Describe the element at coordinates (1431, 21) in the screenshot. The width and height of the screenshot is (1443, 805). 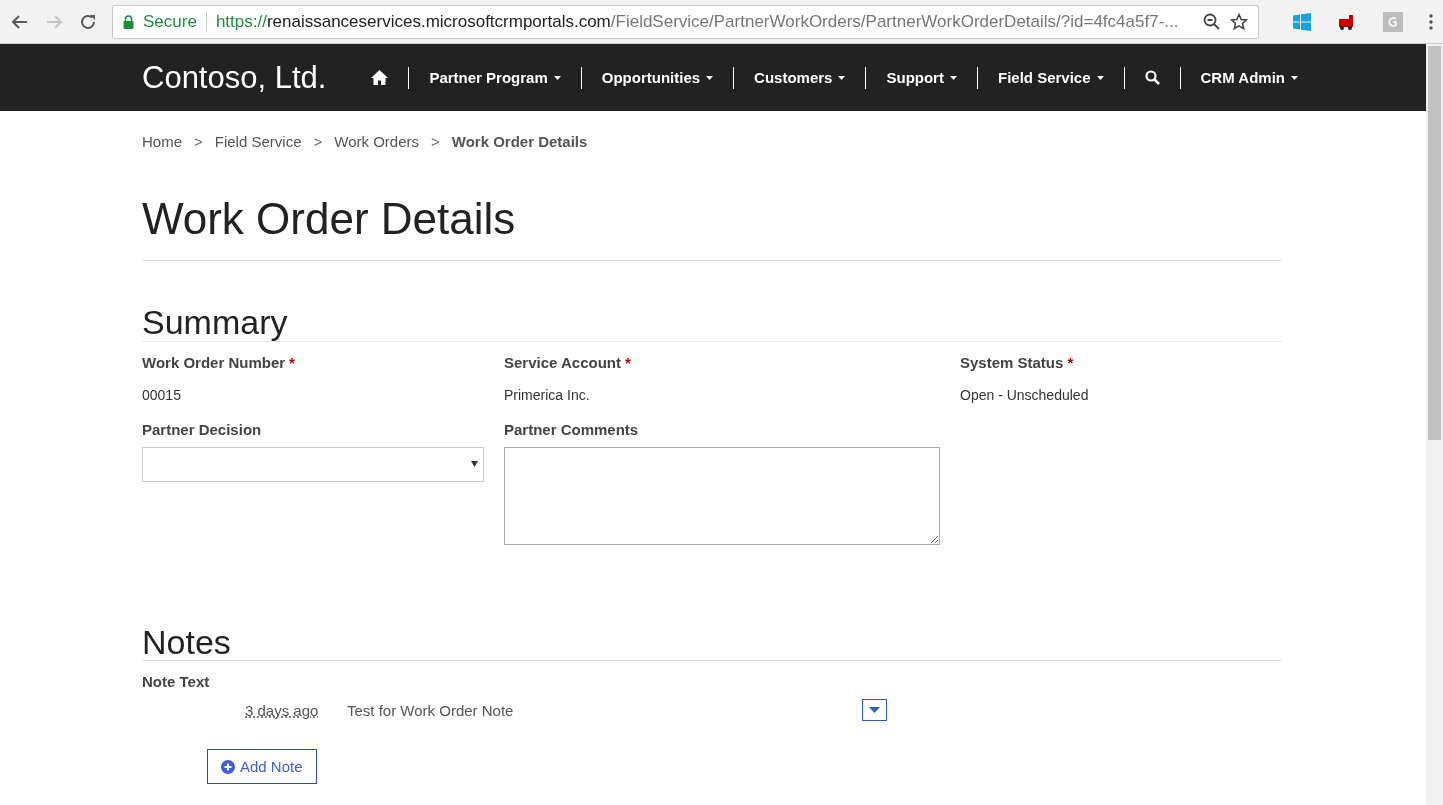
I see `more-options-icon` at that location.